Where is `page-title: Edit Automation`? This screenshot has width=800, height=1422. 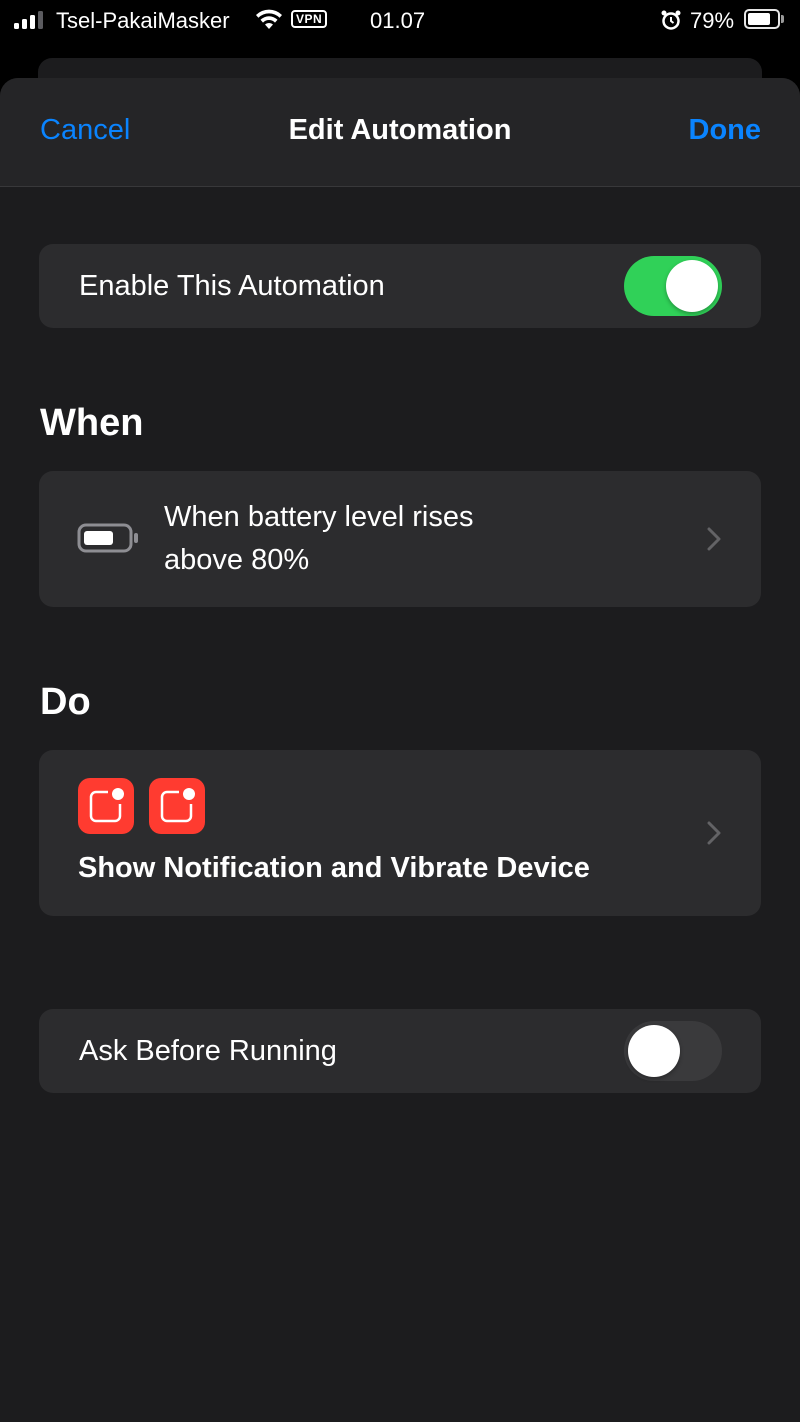 page-title: Edit Automation is located at coordinates (400, 130).